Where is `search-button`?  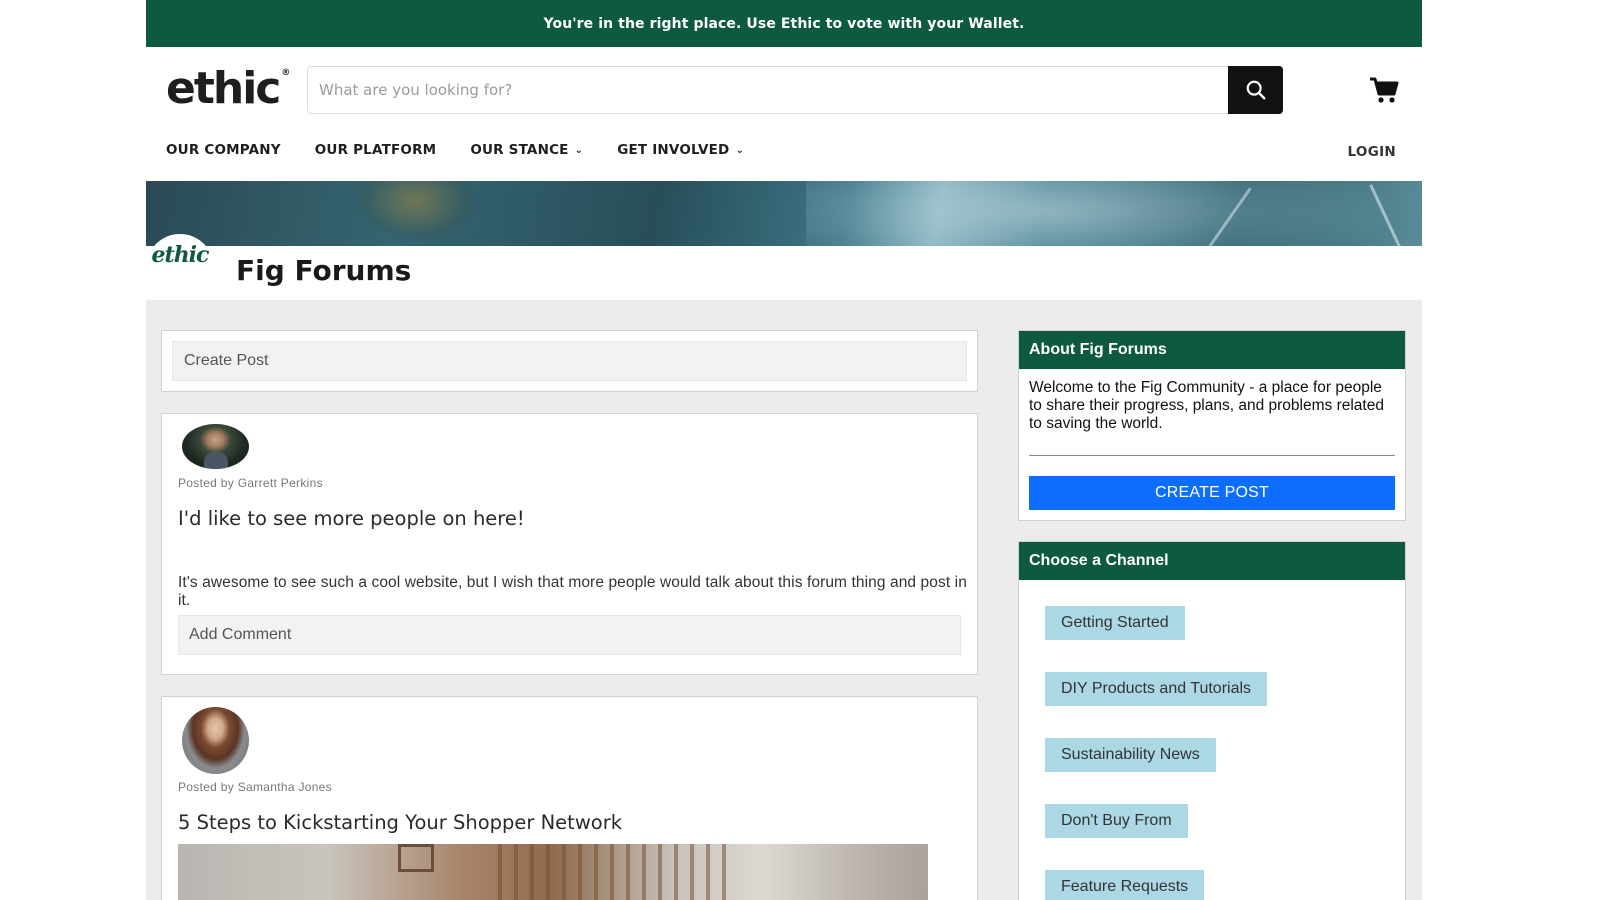 search-button is located at coordinates (1255, 90).